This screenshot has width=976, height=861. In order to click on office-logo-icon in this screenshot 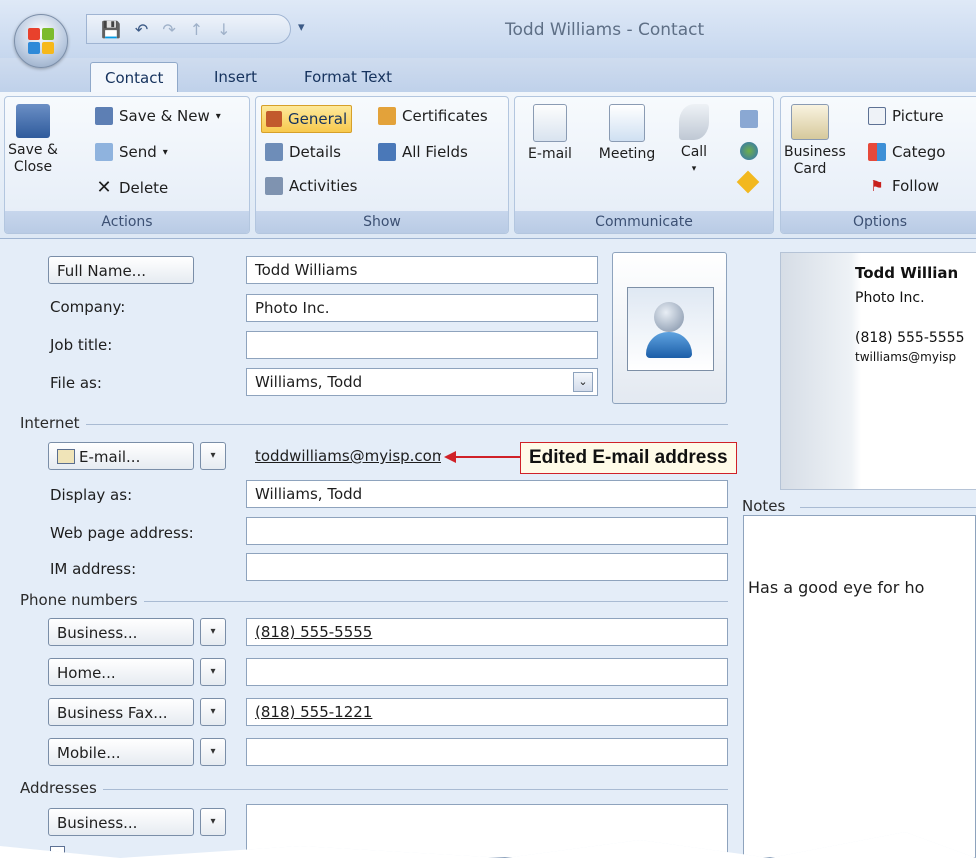, I will do `click(41, 41)`.